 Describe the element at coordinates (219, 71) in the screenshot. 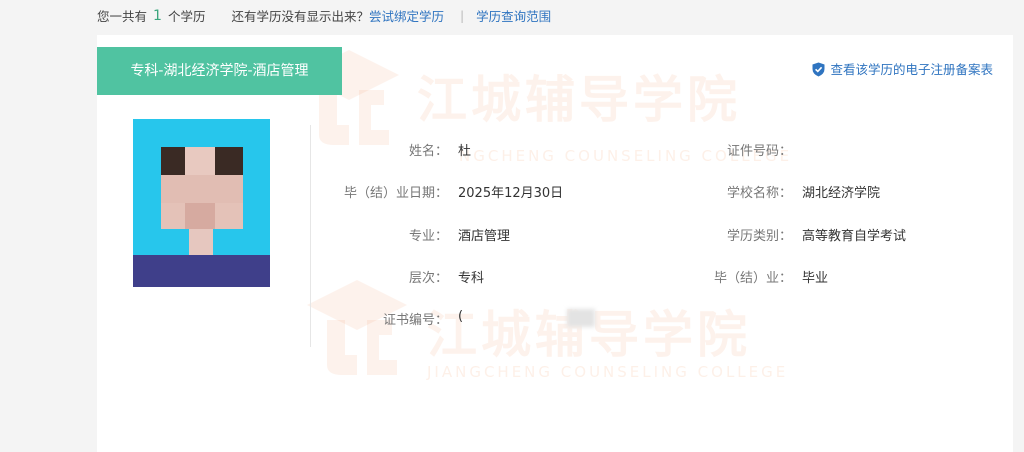

I see `record-title: 专科-湖北经济学院-酒店管理` at that location.